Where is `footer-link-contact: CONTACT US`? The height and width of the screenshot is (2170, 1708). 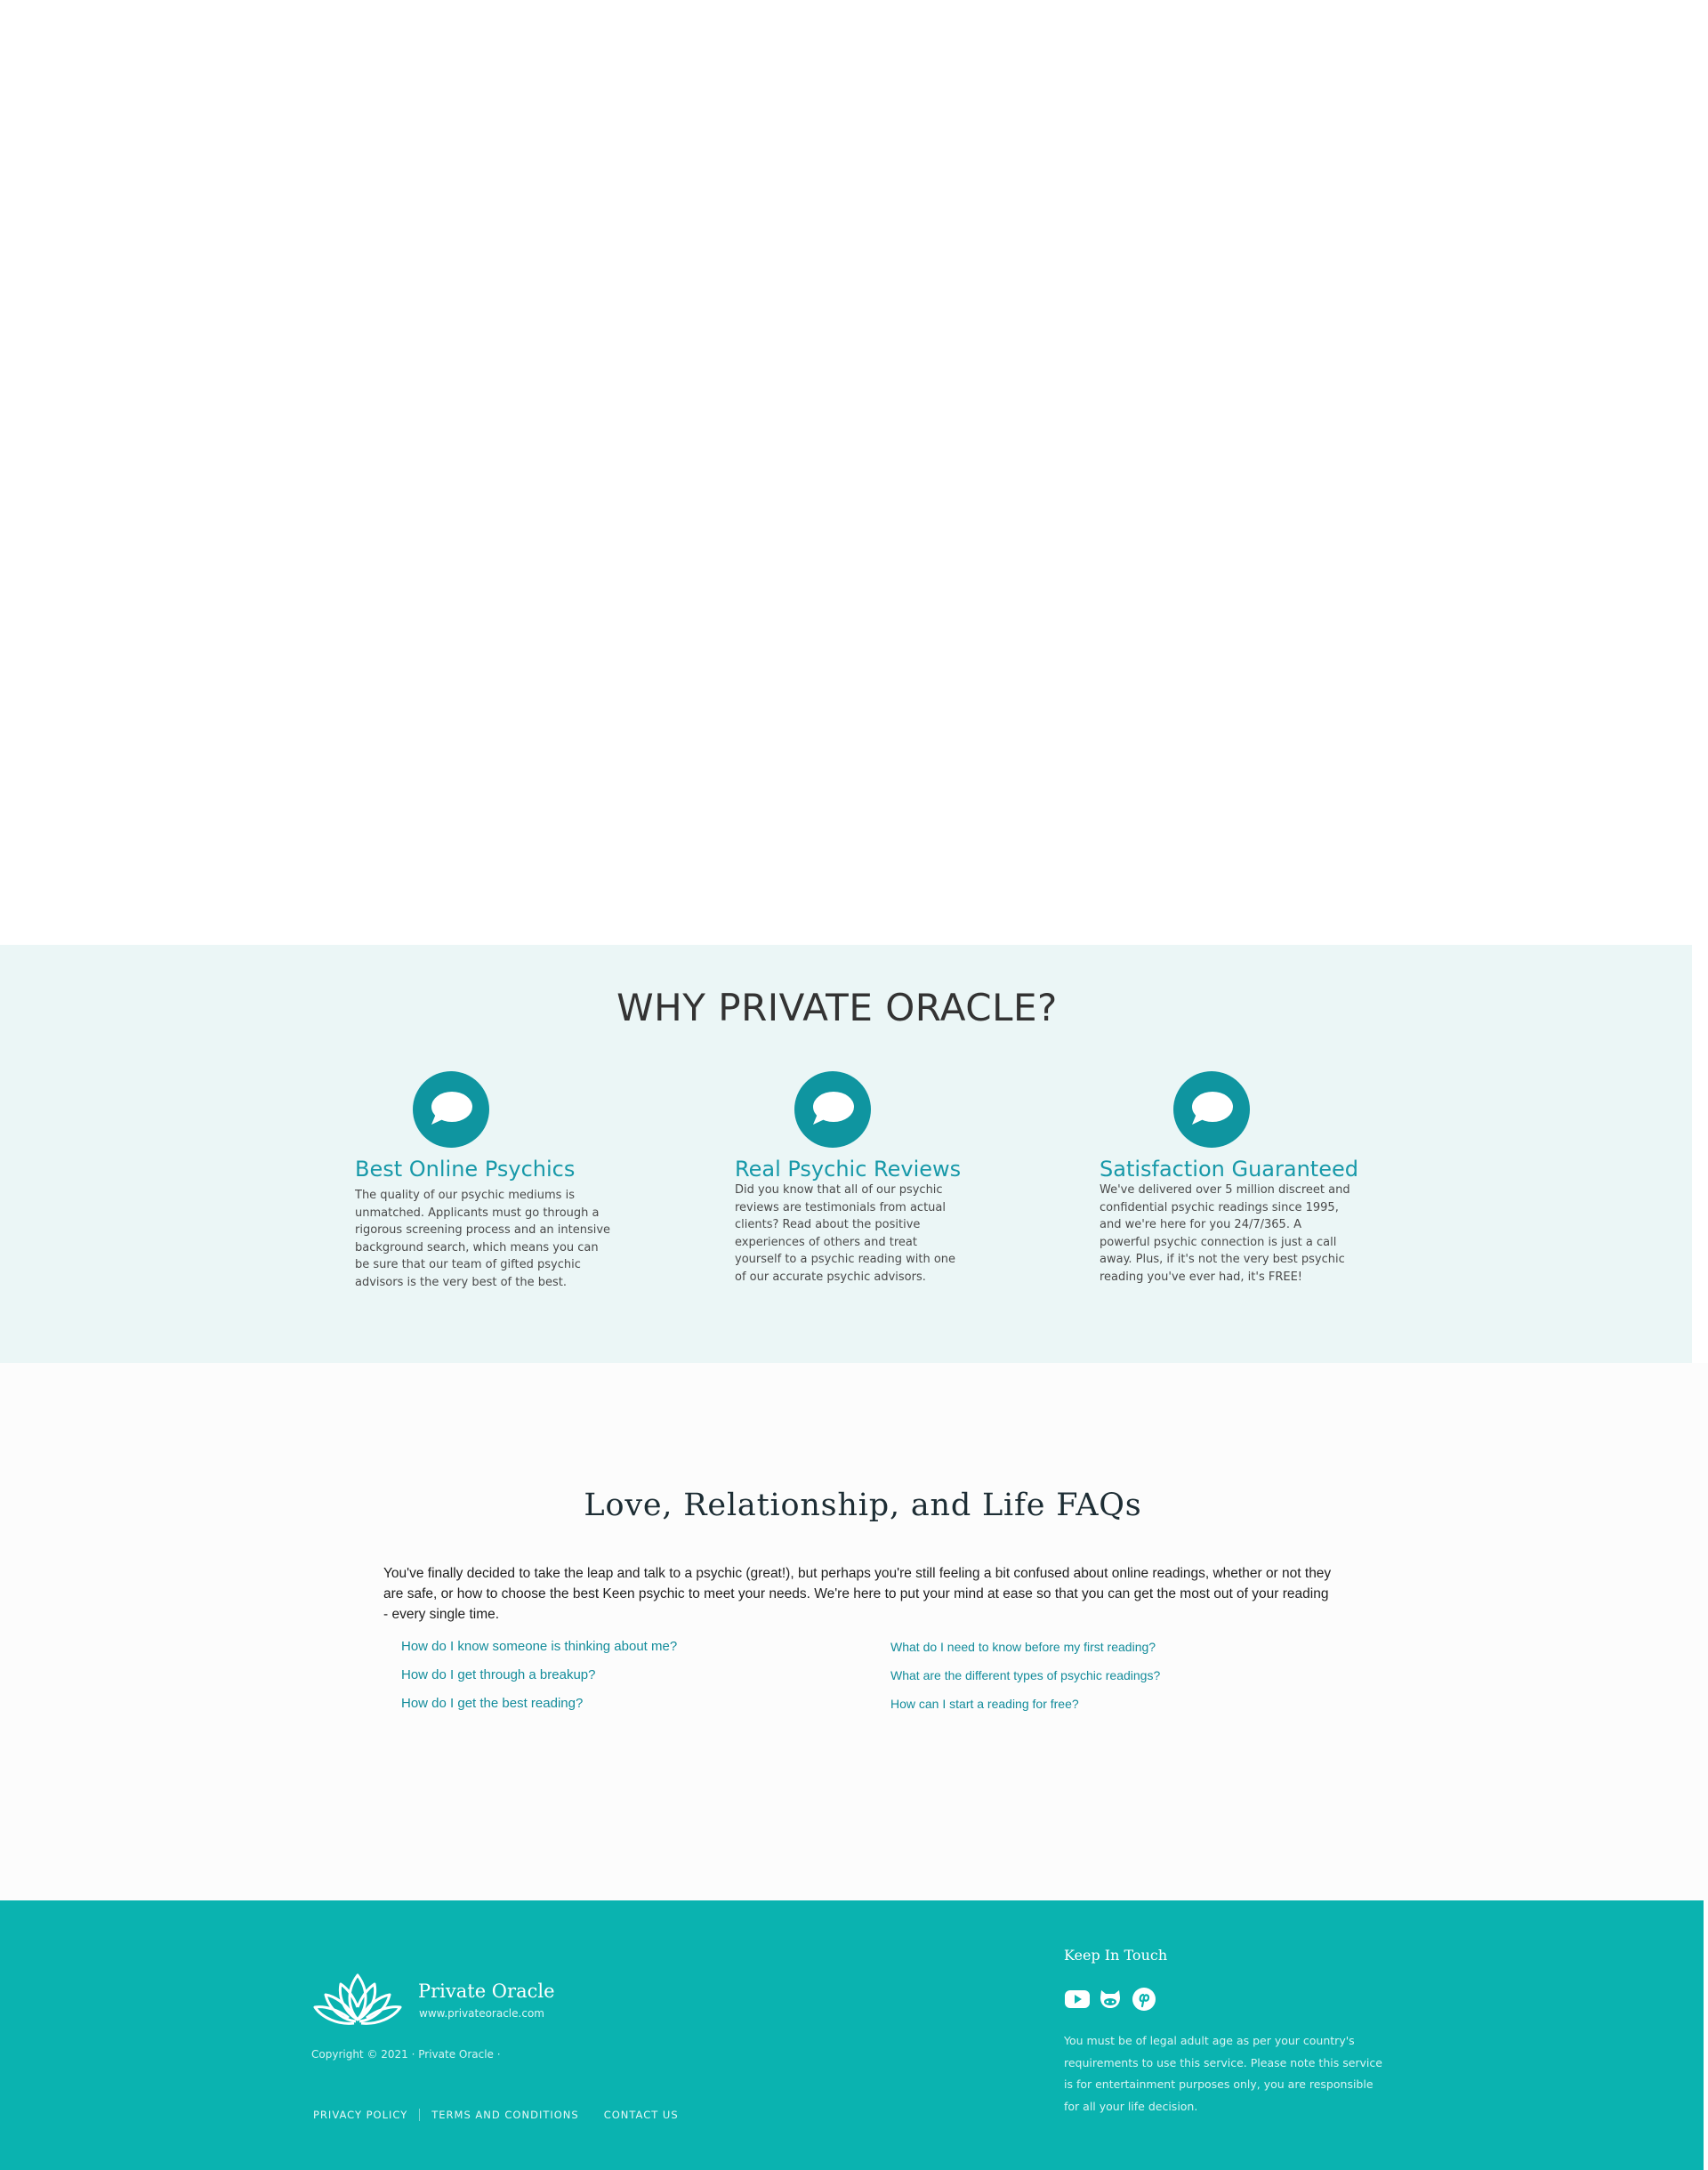 footer-link-contact: CONTACT US is located at coordinates (641, 2115).